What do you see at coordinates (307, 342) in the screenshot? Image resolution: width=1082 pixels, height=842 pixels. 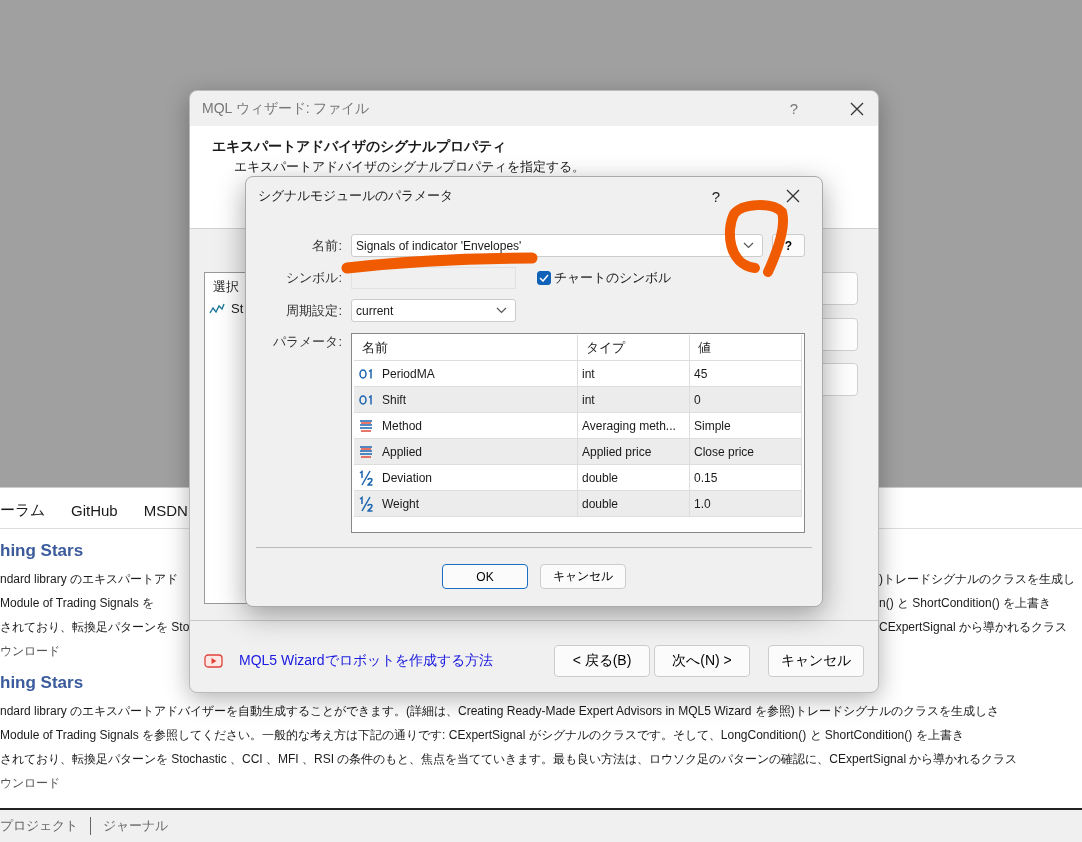 I see `field-label: パラメータ:` at bounding box center [307, 342].